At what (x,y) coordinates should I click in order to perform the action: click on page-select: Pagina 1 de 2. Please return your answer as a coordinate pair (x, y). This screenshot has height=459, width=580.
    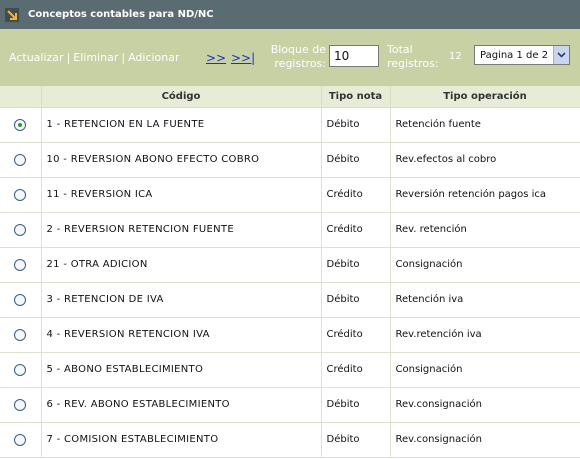
    Looking at the image, I should click on (522, 55).